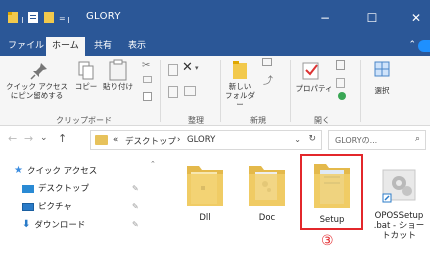  Describe the element at coordinates (267, 218) in the screenshot. I see `file-name: Doc` at that location.